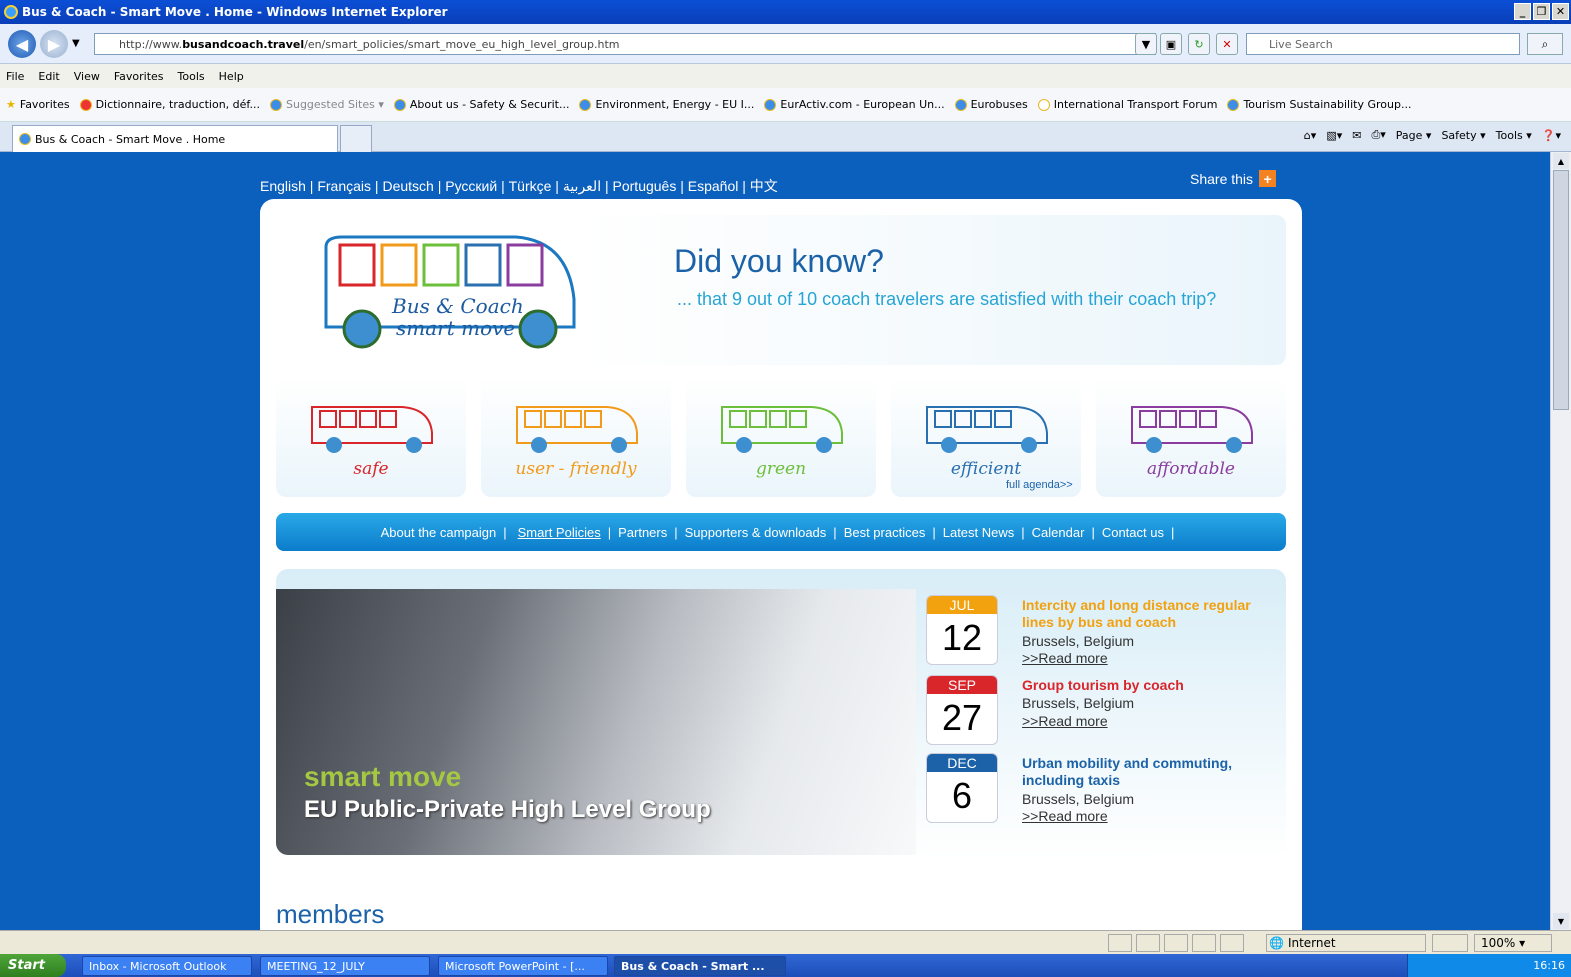 The height and width of the screenshot is (977, 1571). What do you see at coordinates (1378, 135) in the screenshot?
I see `print-icon: ⎙▾` at bounding box center [1378, 135].